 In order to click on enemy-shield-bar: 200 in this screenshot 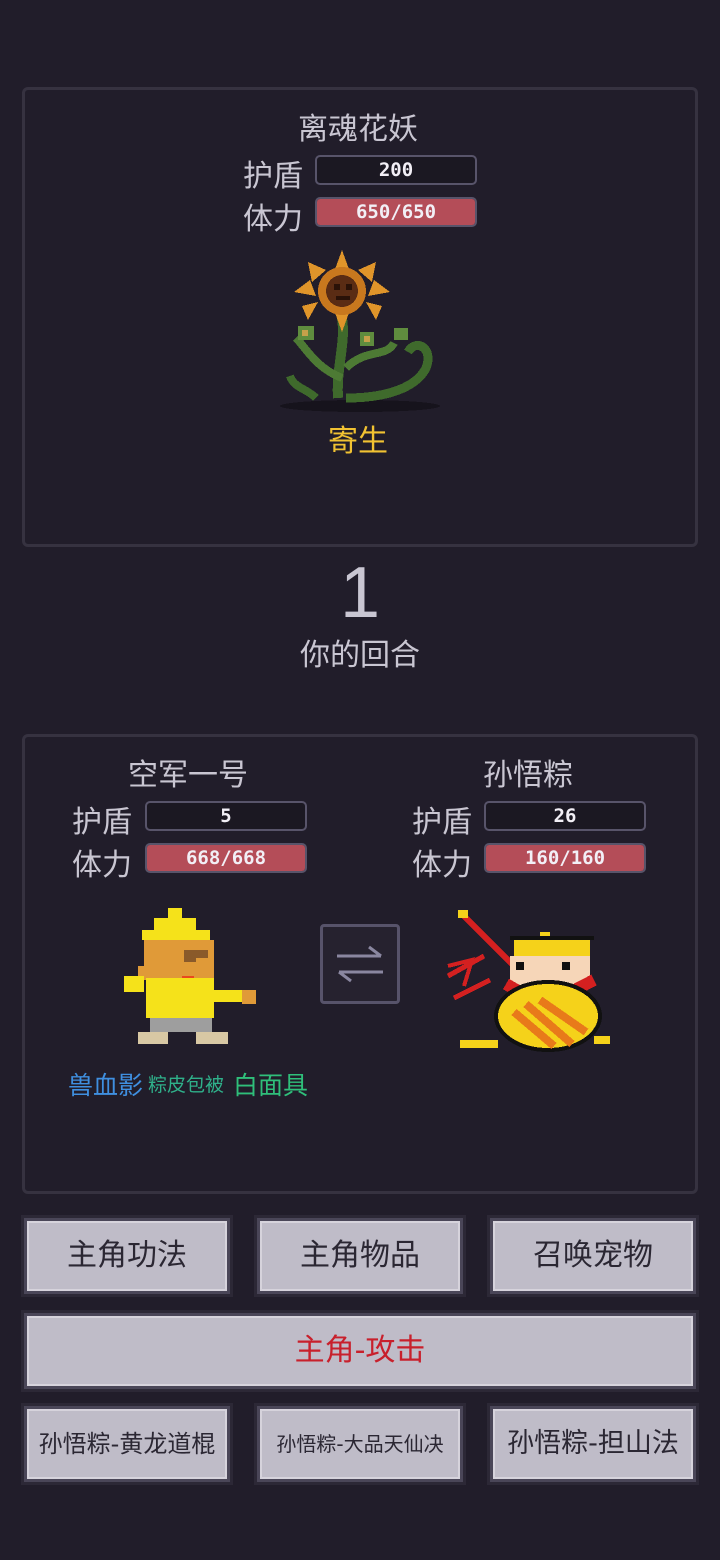, I will do `click(396, 170)`.